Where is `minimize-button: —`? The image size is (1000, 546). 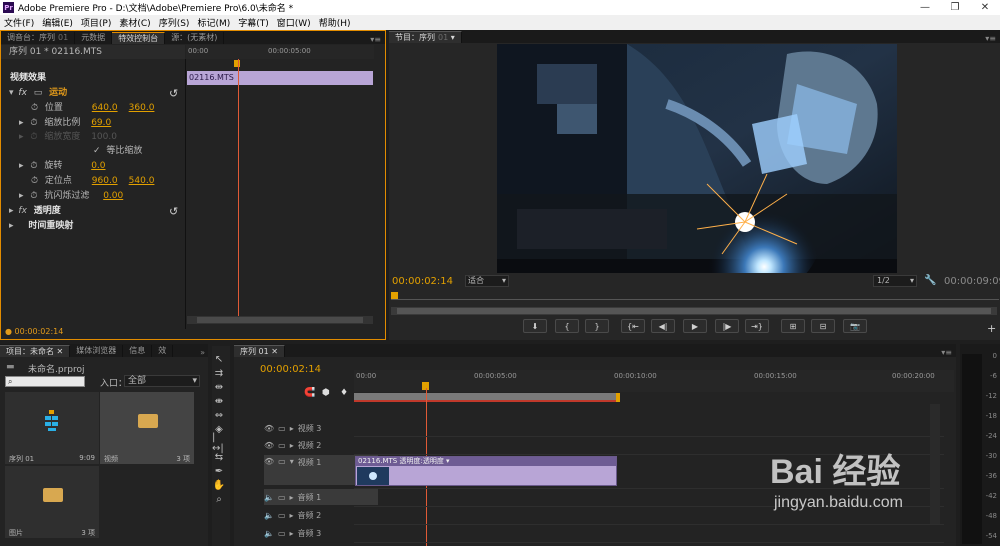 minimize-button: — is located at coordinates (925, 7).